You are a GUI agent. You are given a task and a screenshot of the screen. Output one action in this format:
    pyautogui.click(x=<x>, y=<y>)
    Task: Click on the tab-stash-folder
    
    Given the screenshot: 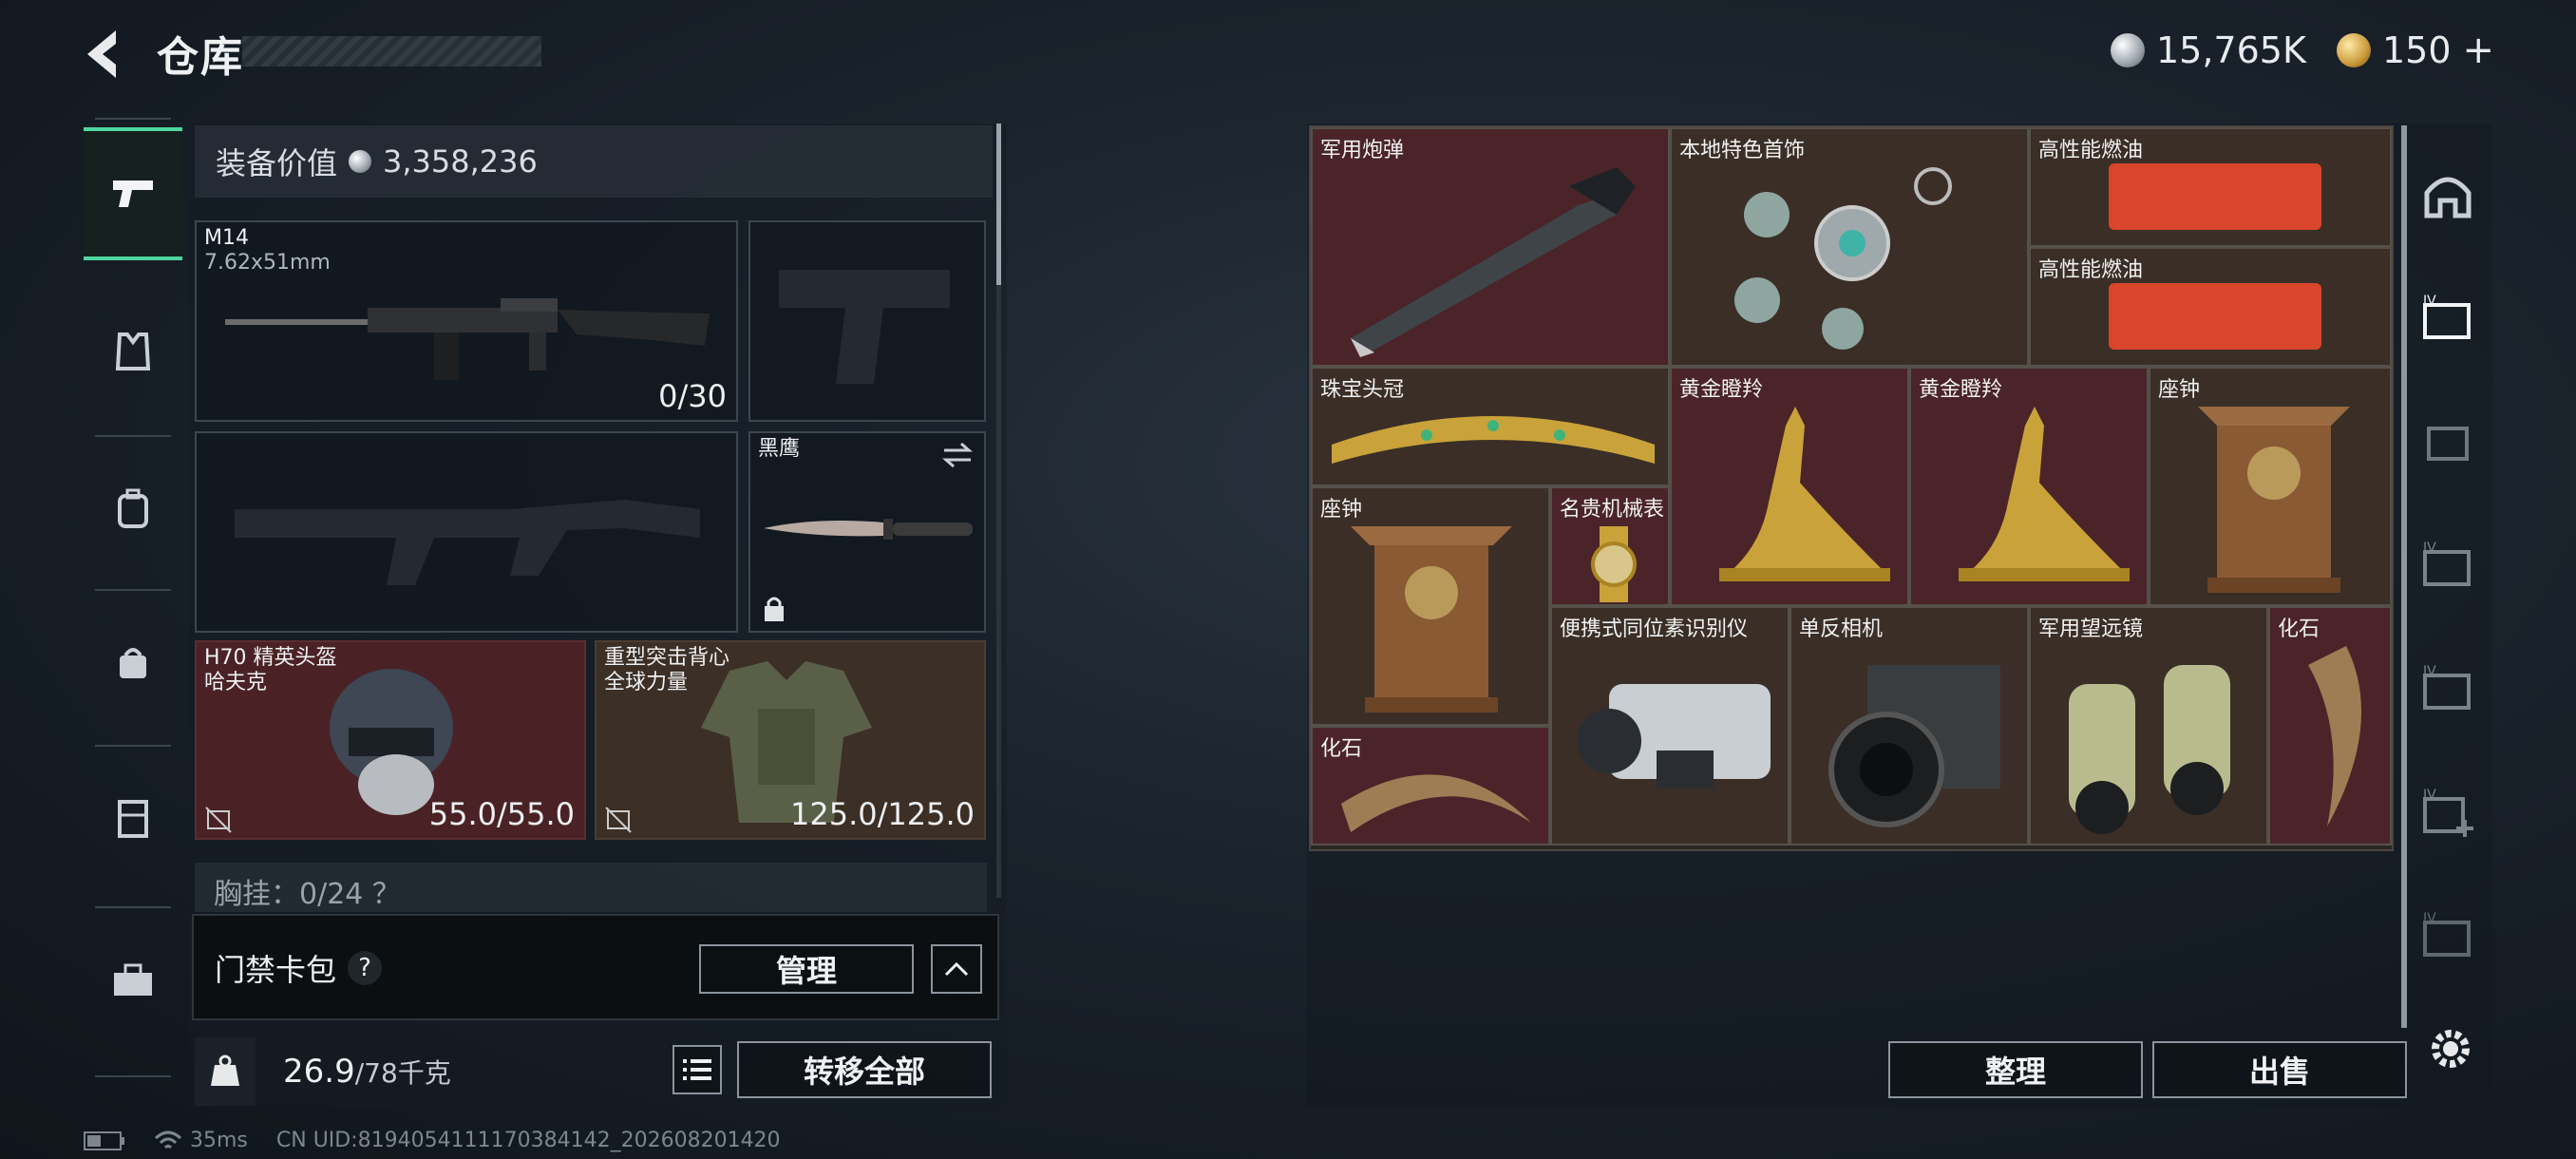 What is the action you would take?
    pyautogui.click(x=2448, y=441)
    